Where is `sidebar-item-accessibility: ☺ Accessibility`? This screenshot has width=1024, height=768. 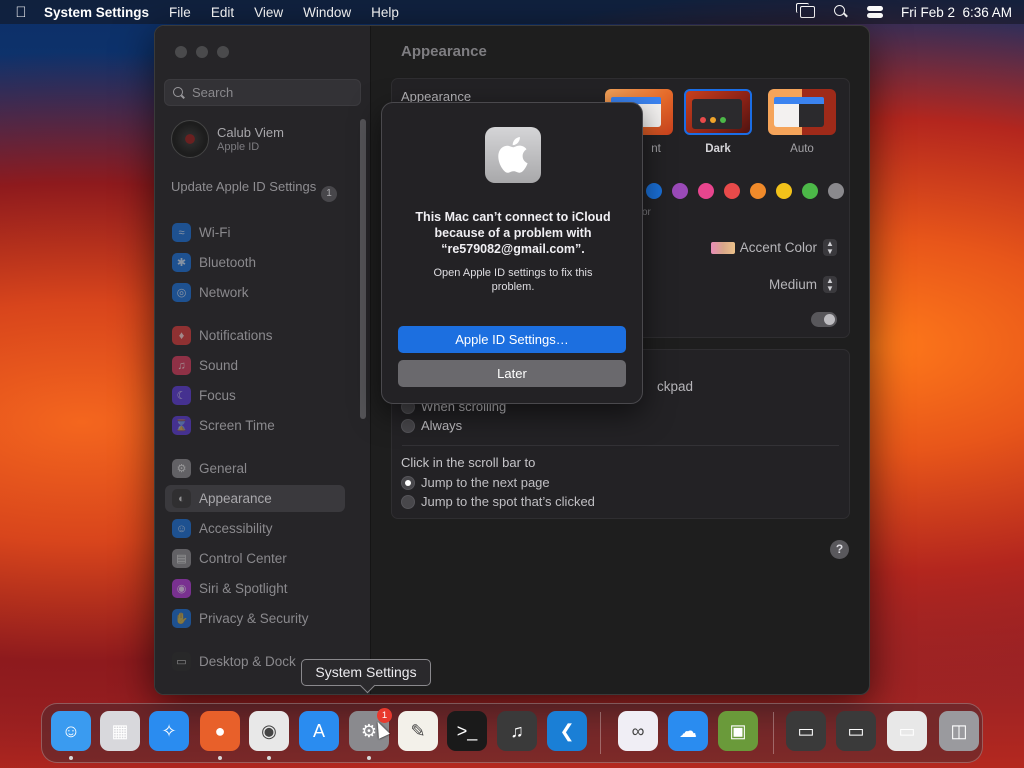 sidebar-item-accessibility: ☺ Accessibility is located at coordinates (255, 528).